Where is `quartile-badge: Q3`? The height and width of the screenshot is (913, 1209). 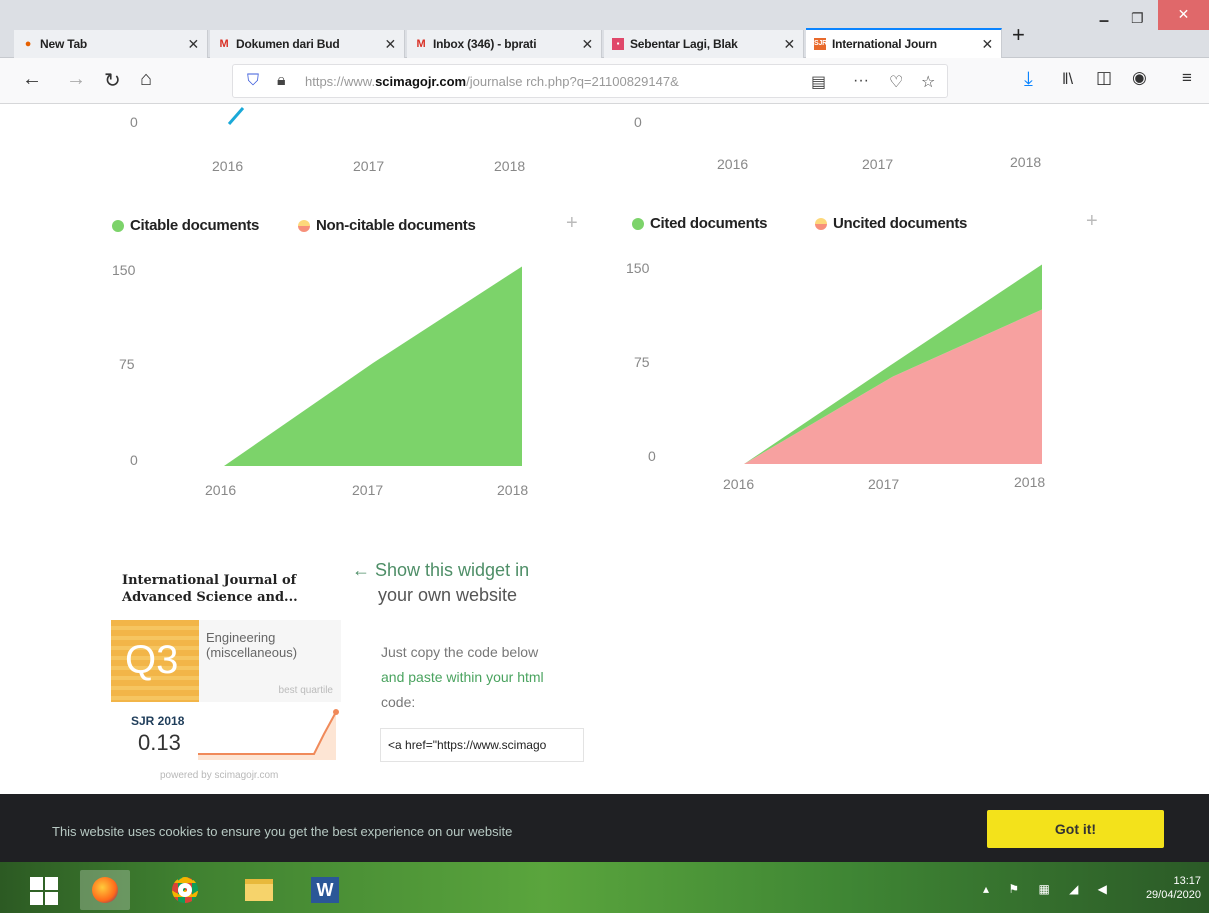 quartile-badge: Q3 is located at coordinates (155, 661).